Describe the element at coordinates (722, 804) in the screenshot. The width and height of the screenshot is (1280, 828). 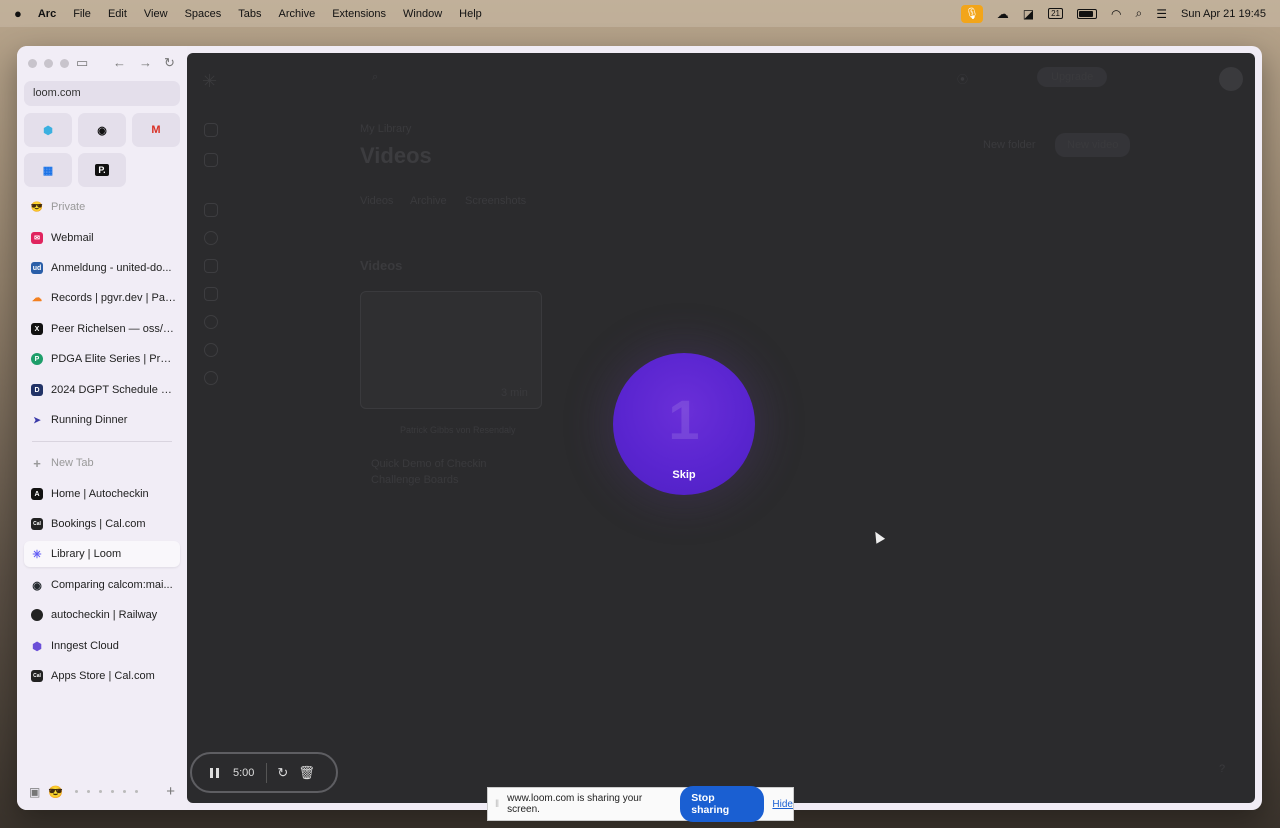
I see `stop-sharing-button: Stop sharing` at that location.